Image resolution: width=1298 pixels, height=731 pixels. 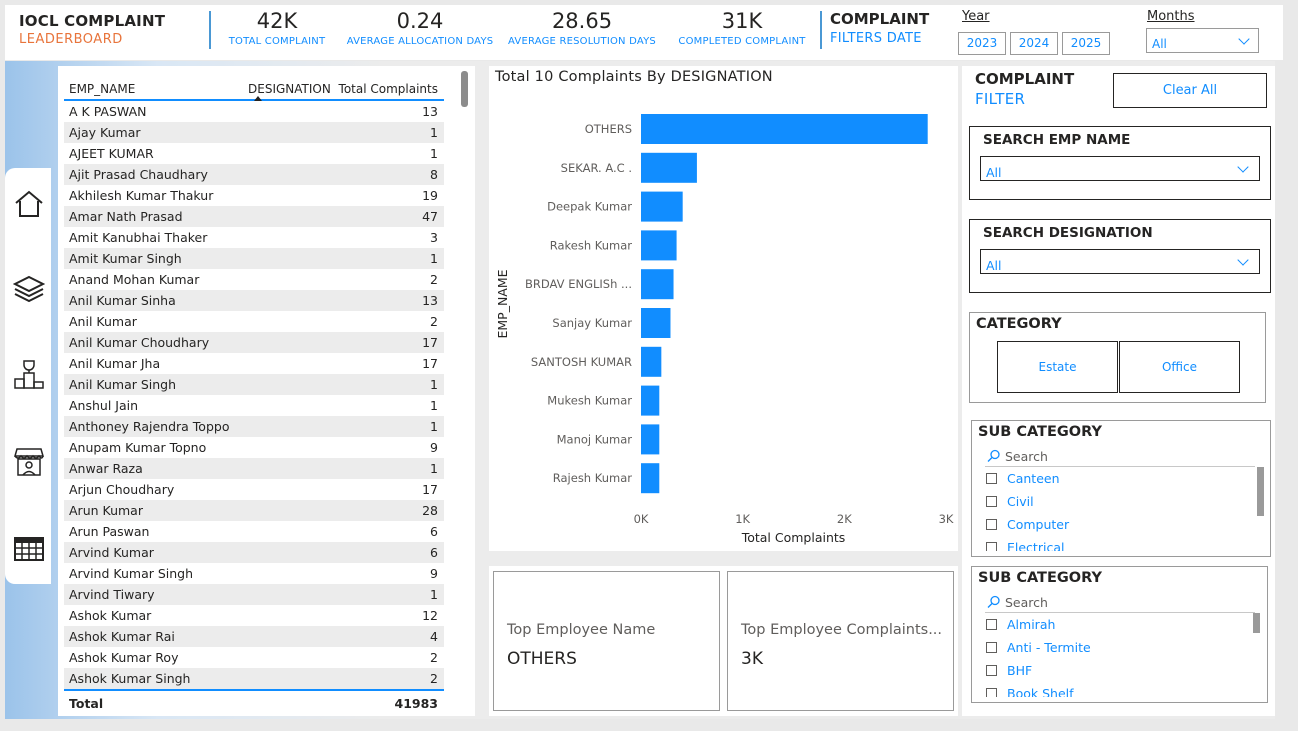 I want to click on total-complaints-cell: 13, so click(x=430, y=300).